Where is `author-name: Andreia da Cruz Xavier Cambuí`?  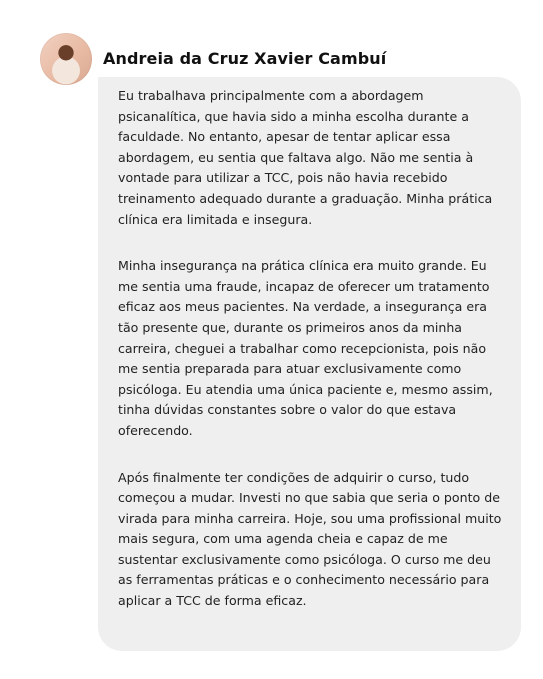 author-name: Andreia da Cruz Xavier Cambuí is located at coordinates (245, 58).